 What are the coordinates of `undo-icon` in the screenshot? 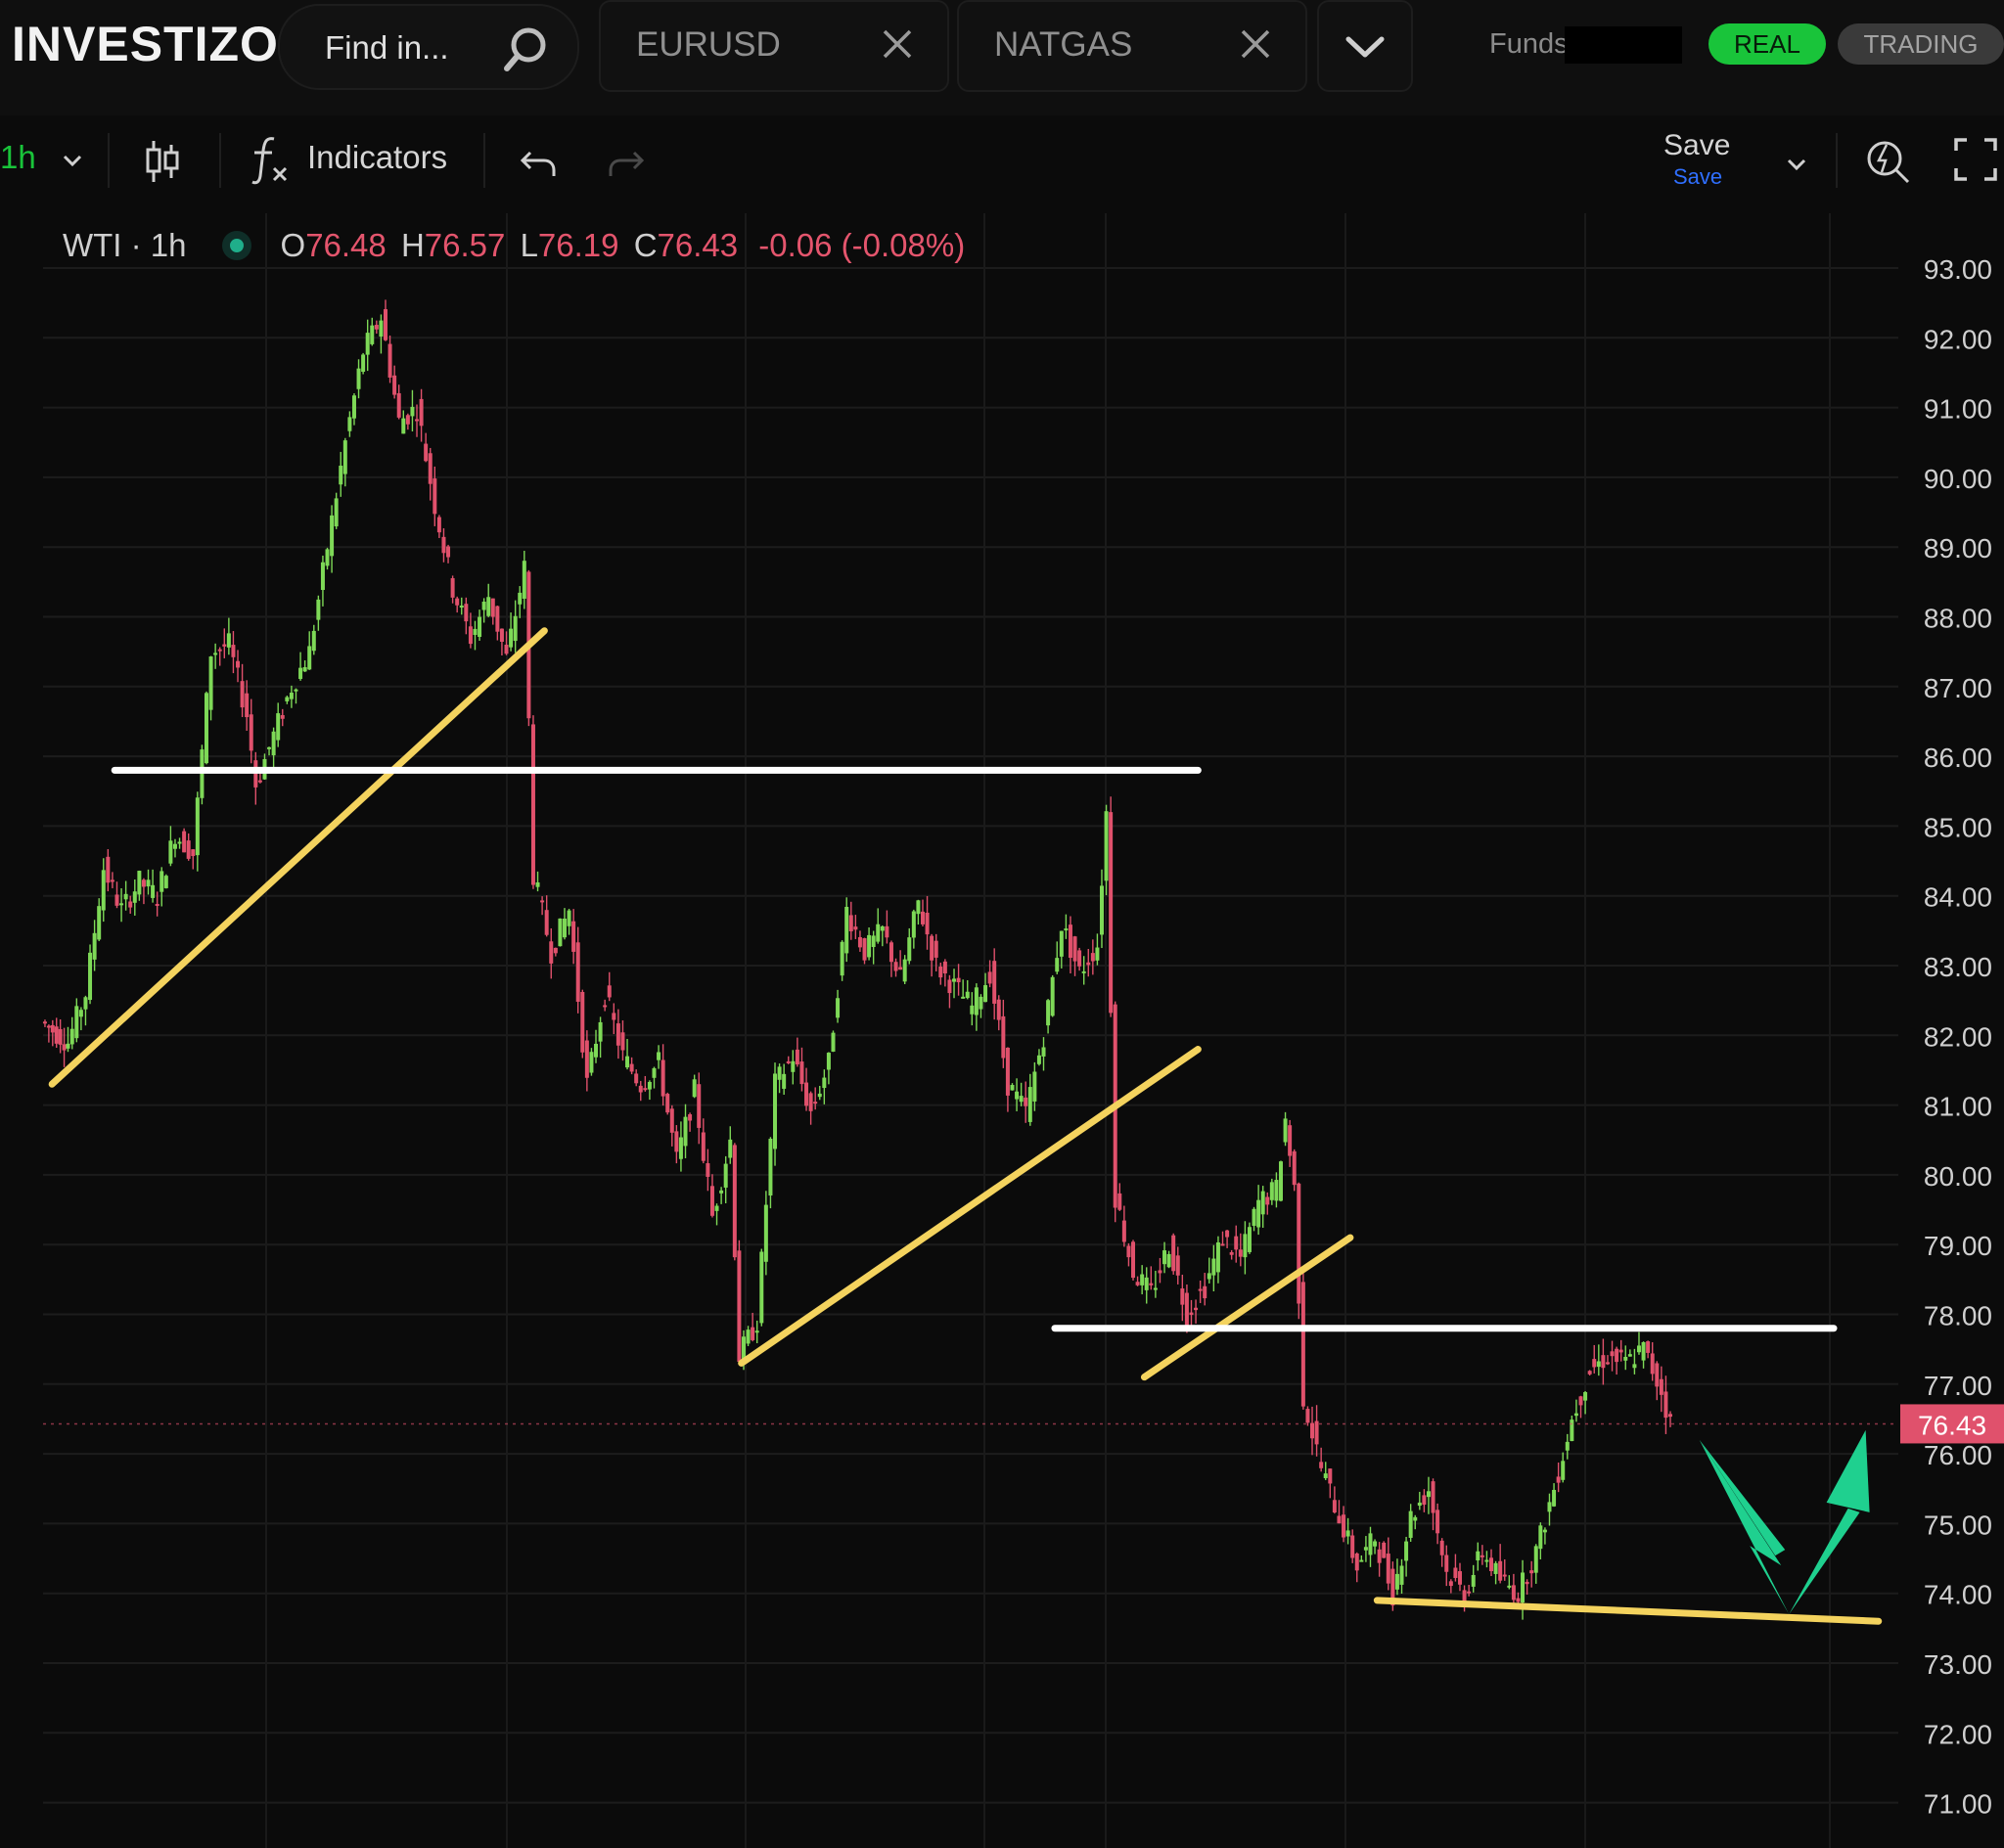 It's located at (538, 162).